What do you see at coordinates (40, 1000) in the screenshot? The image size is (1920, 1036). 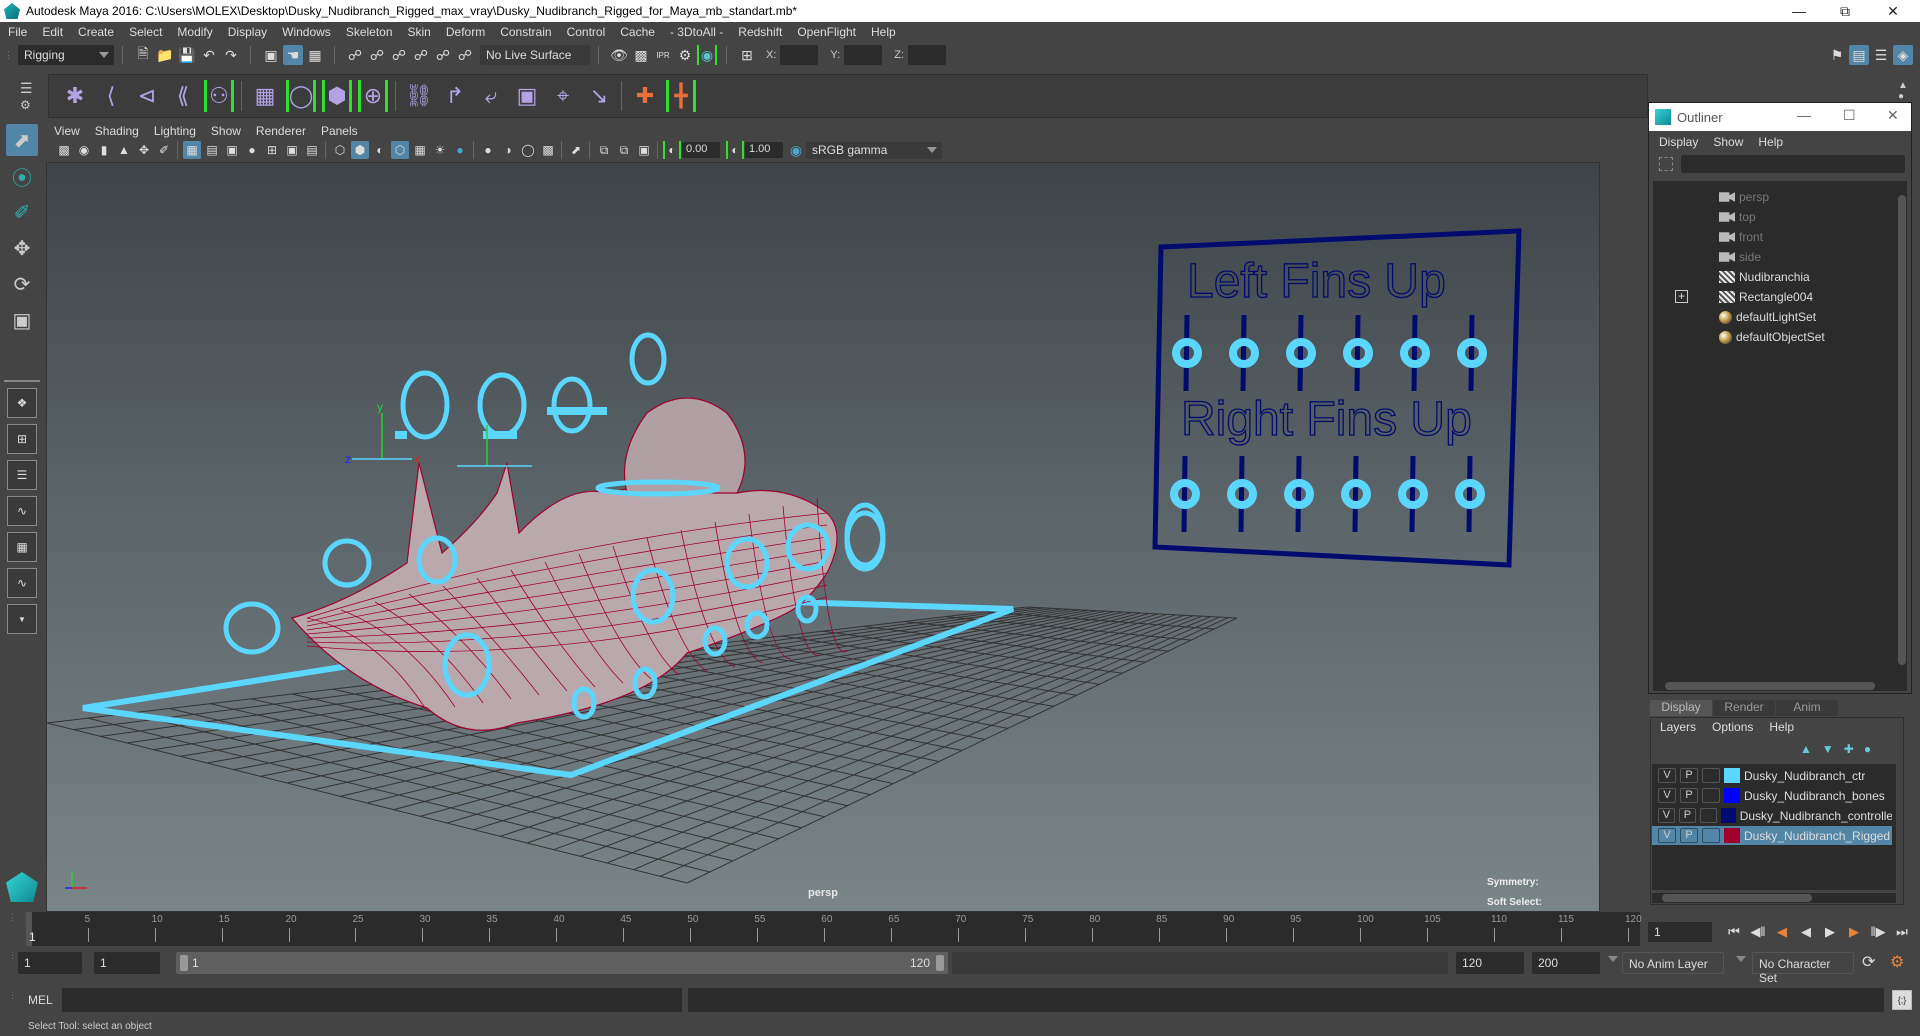 I see `mel-label: MEL` at bounding box center [40, 1000].